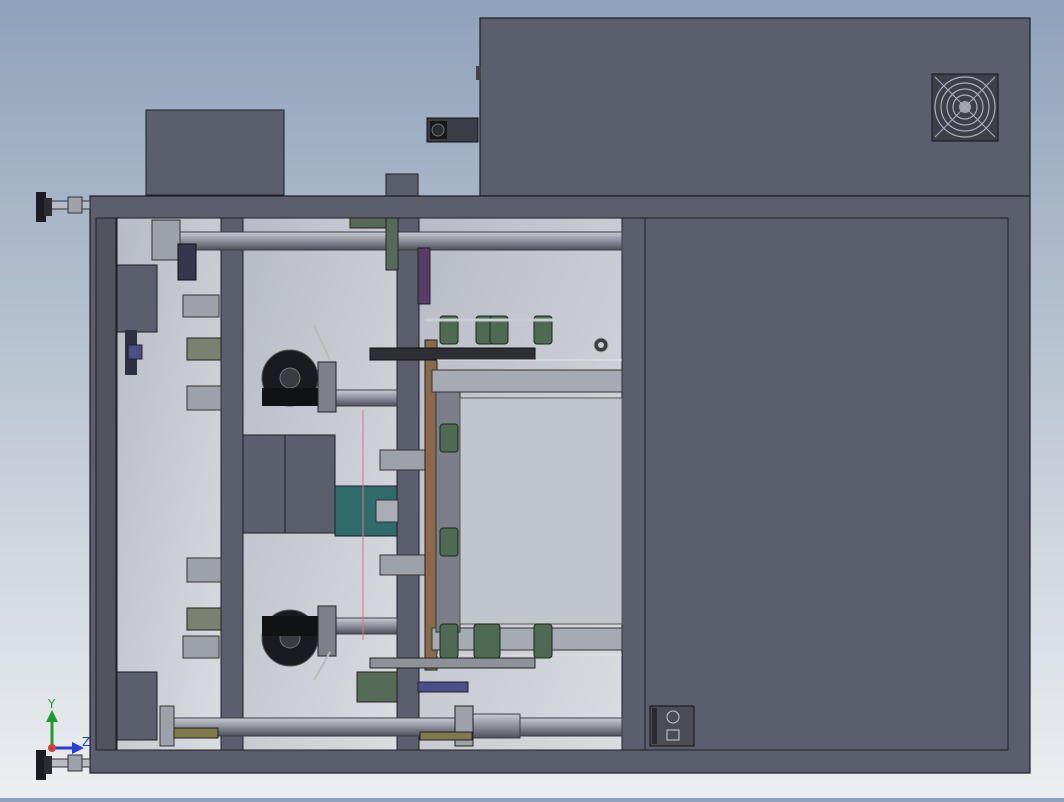 The width and height of the screenshot is (1064, 802). Describe the element at coordinates (965, 107) in the screenshot. I see `fan-grille-icon` at that location.